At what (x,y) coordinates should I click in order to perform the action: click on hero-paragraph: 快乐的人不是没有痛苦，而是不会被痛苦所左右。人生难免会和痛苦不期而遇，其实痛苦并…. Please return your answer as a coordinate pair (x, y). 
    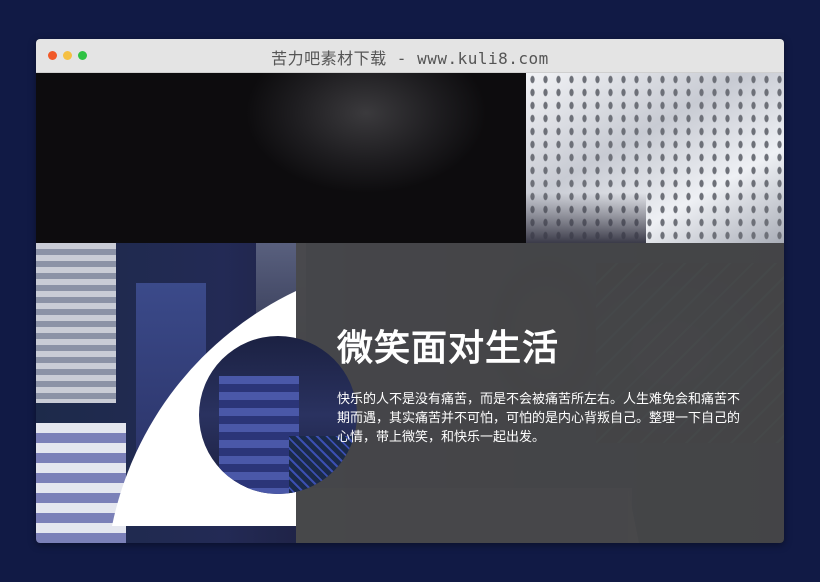
    Looking at the image, I should click on (539, 418).